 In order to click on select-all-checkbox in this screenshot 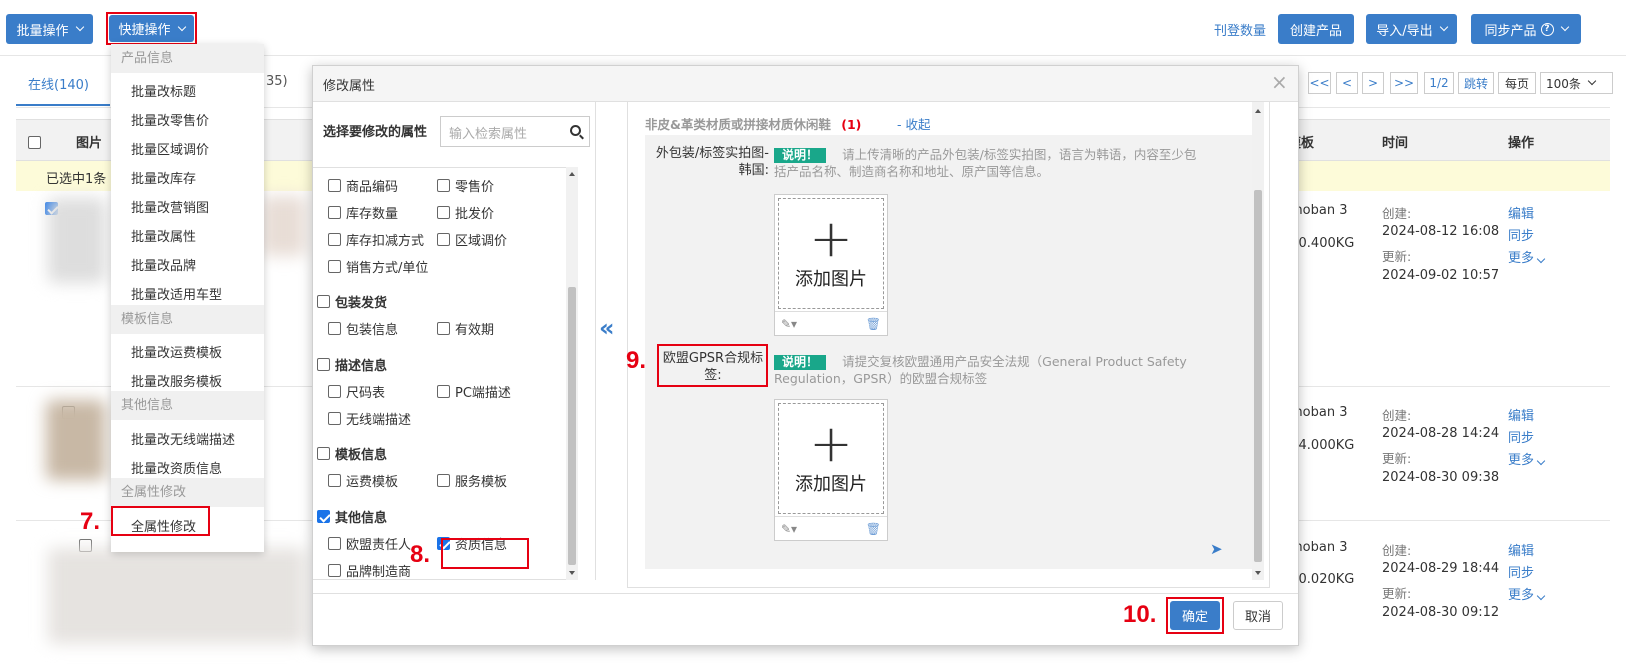, I will do `click(34, 142)`.